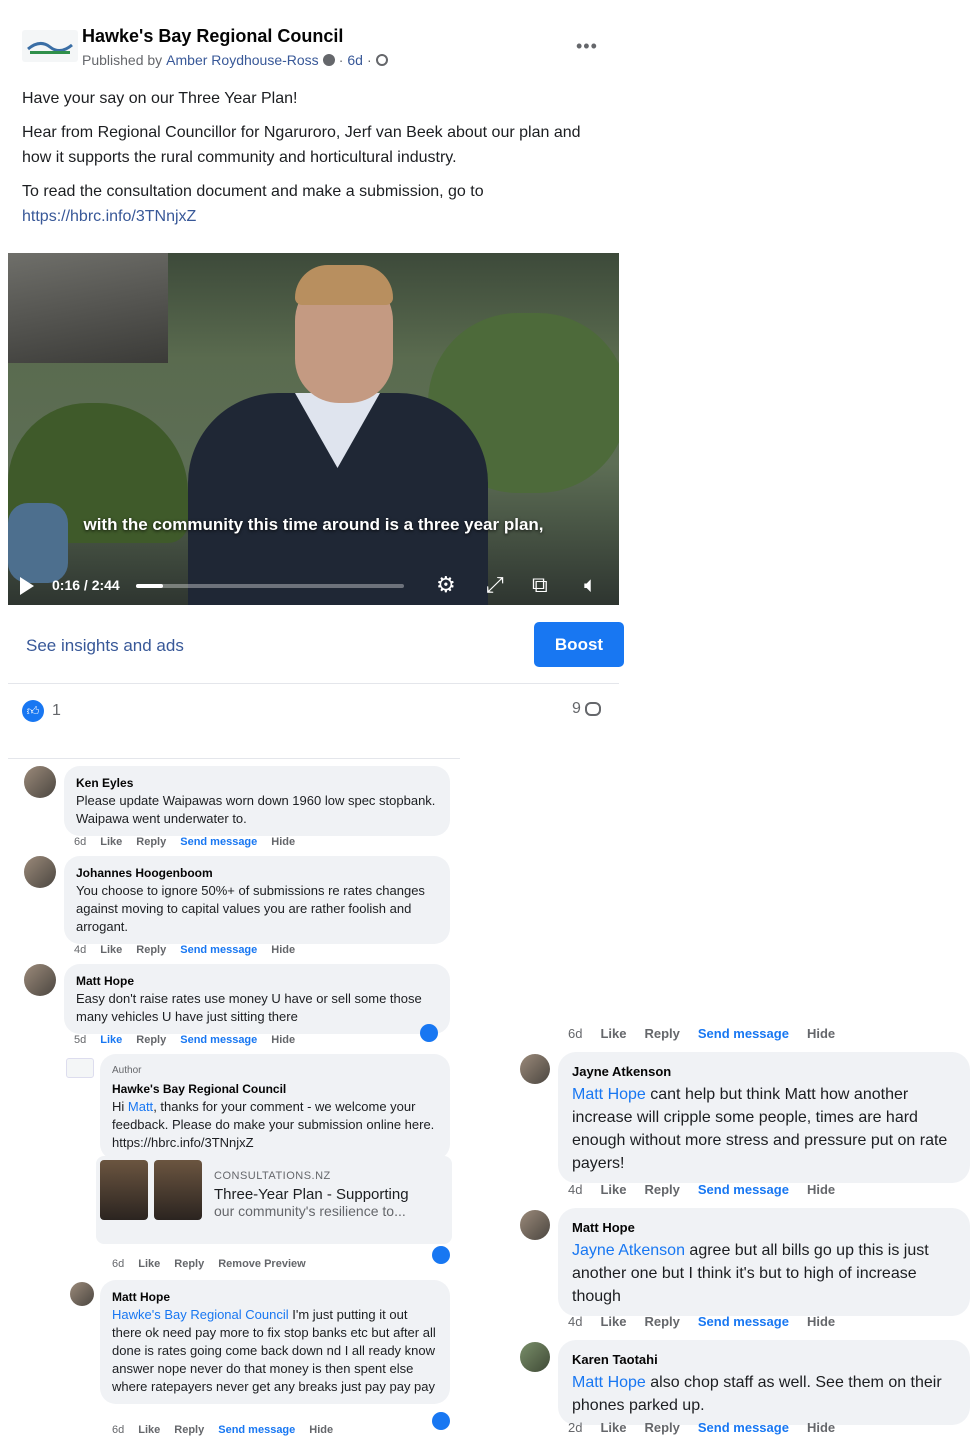 This screenshot has width=971, height=1436. Describe the element at coordinates (275, 1297) in the screenshot. I see `reply-author-name: Matt Hope` at that location.